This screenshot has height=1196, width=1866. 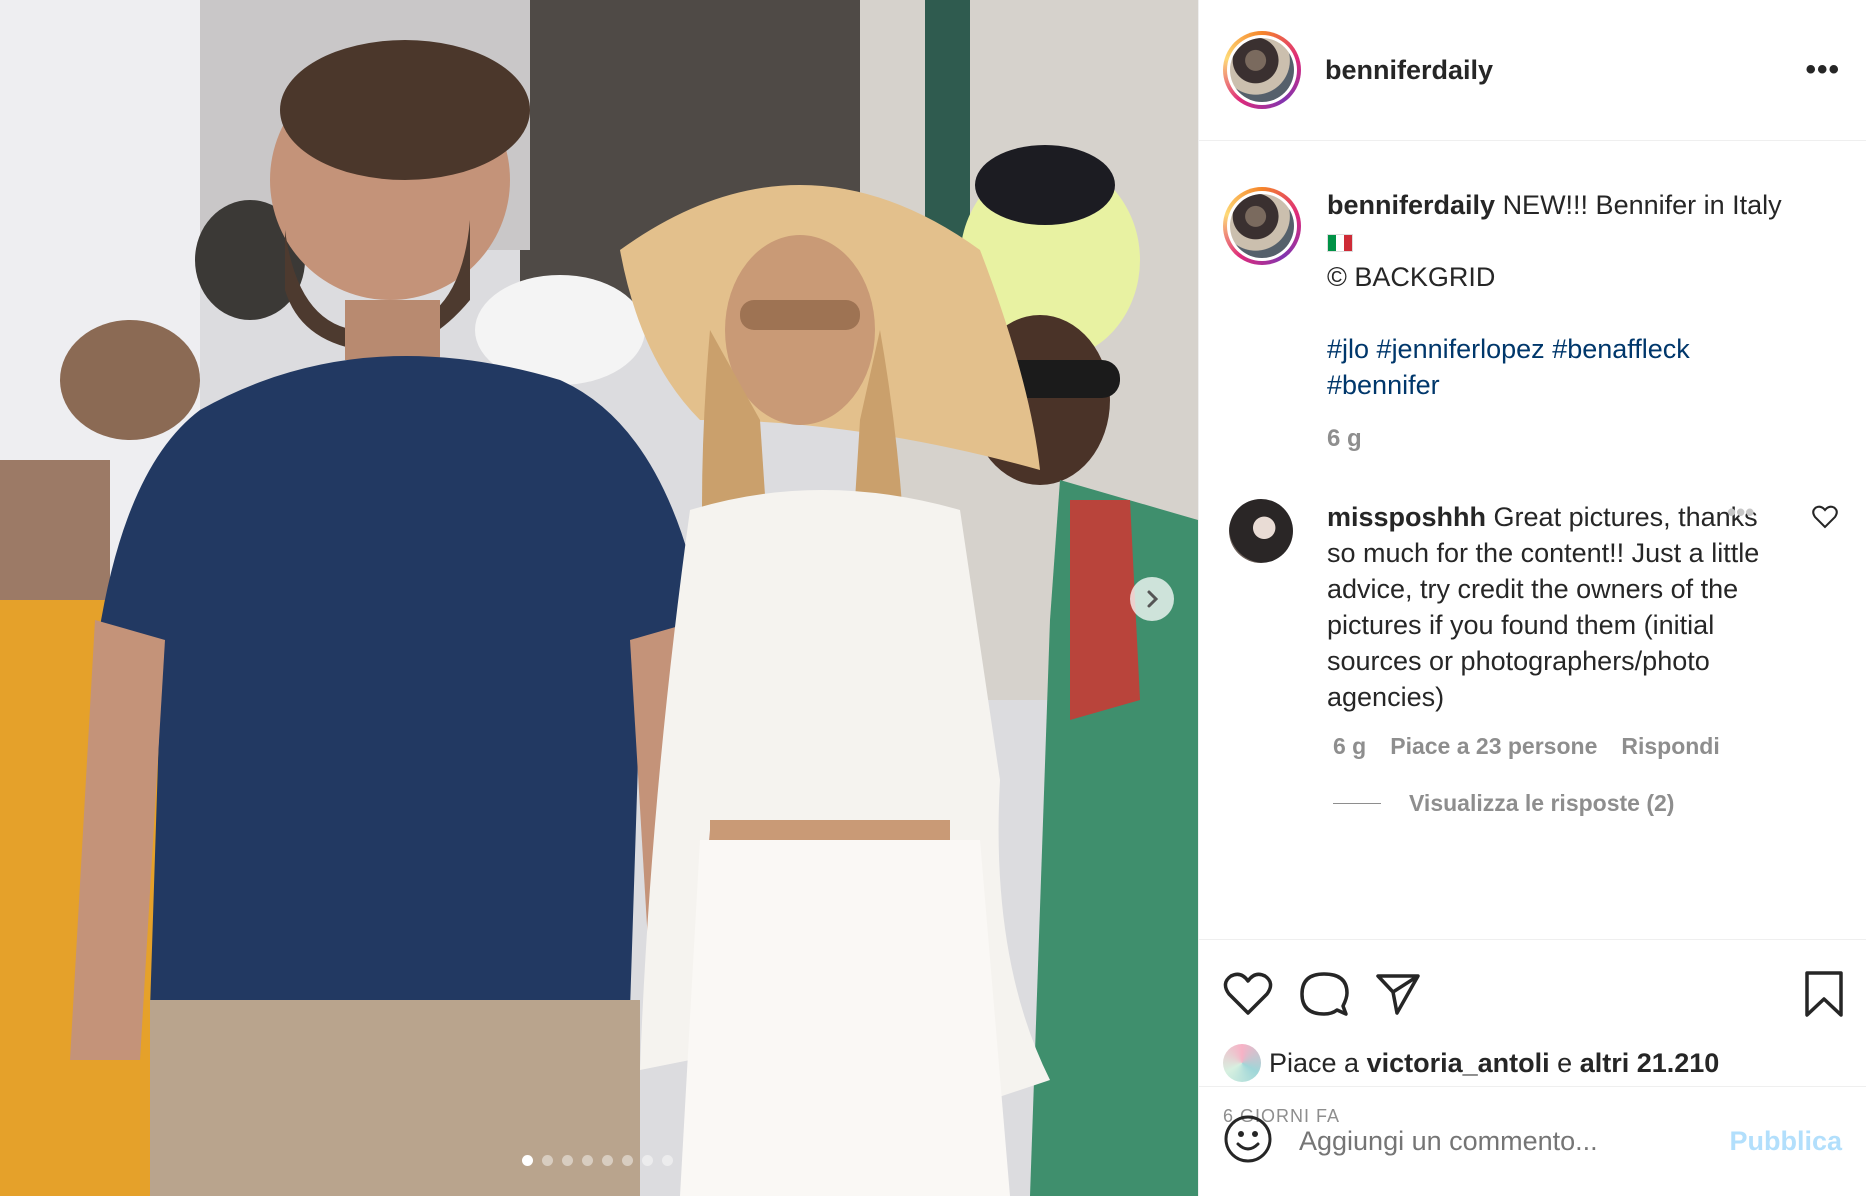 I want to click on likes-middle: e, so click(x=1565, y=1062).